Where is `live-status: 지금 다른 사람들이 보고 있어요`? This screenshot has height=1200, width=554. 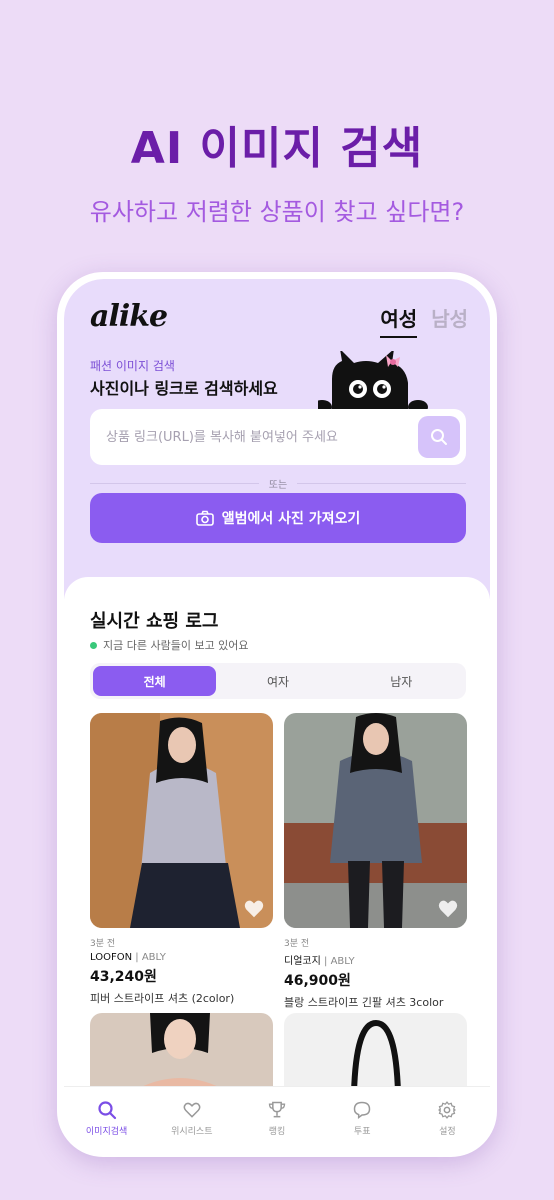
live-status: 지금 다른 사람들이 보고 있어요 is located at coordinates (169, 645).